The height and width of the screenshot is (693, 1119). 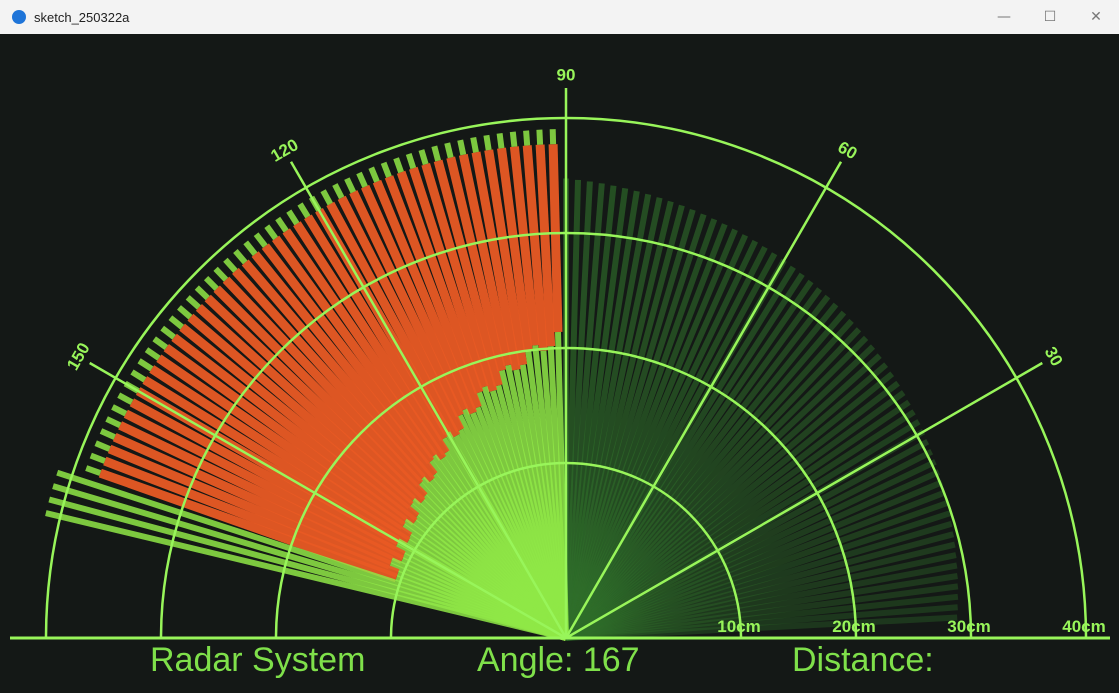 What do you see at coordinates (1004, 17) in the screenshot?
I see `minimize-button: —` at bounding box center [1004, 17].